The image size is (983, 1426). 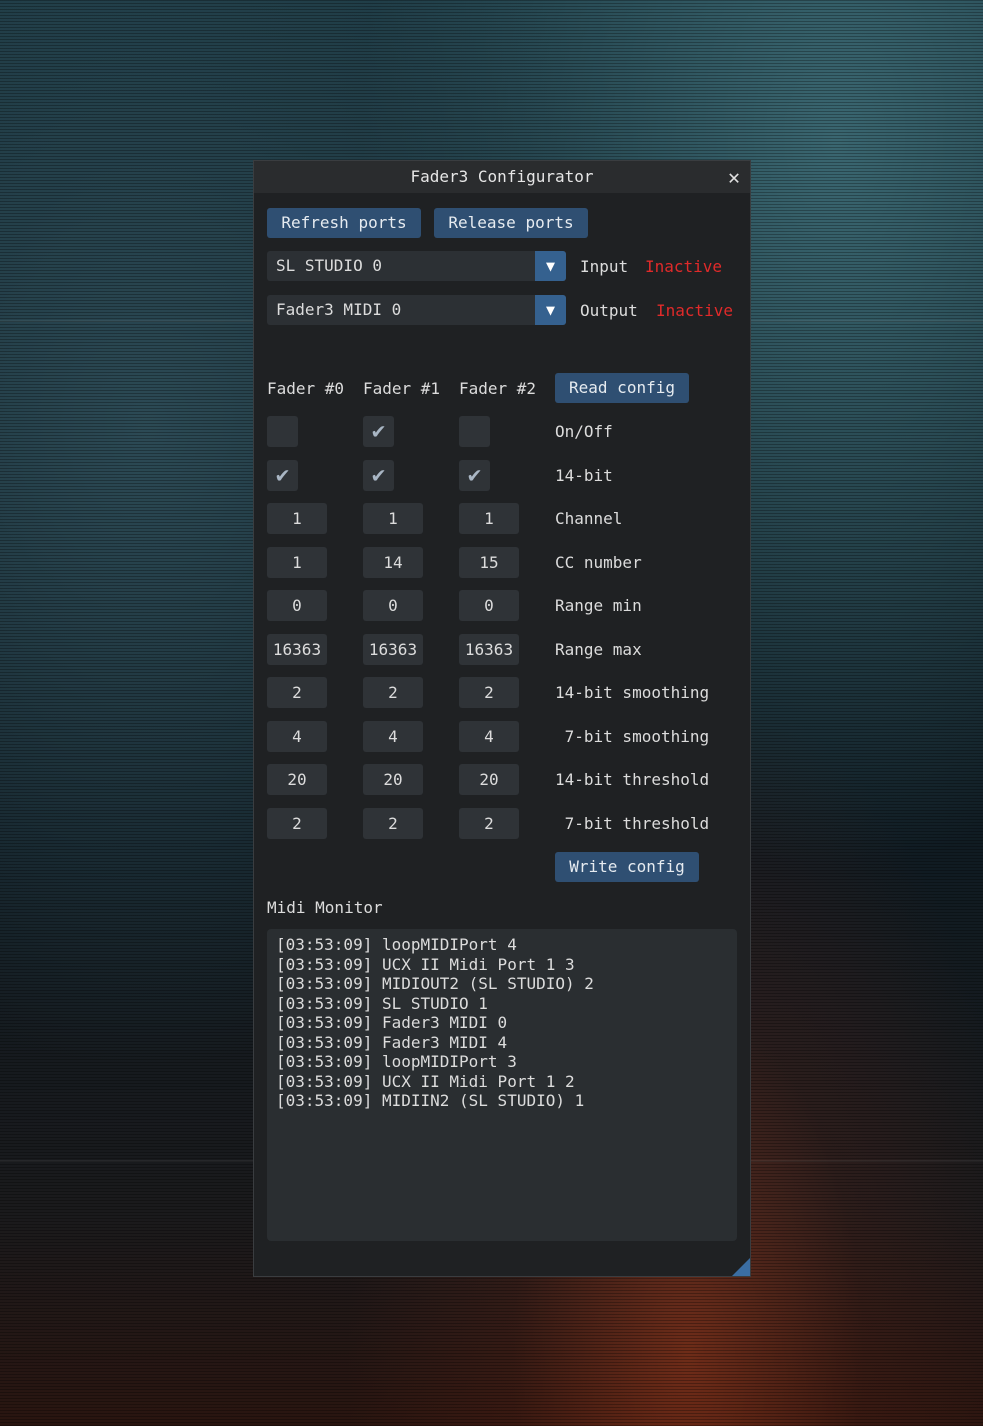 I want to click on range-max-label: Range max, so click(x=598, y=649).